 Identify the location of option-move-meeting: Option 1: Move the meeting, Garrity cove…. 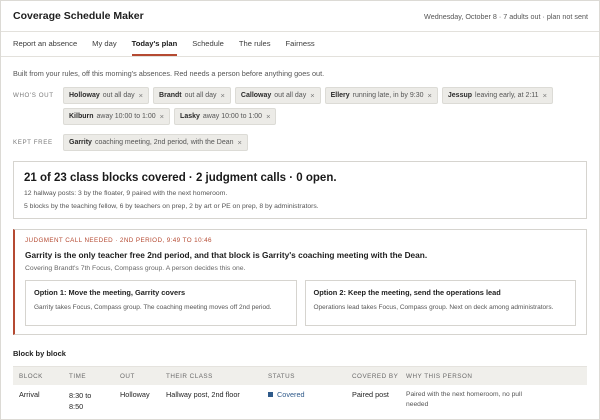
(161, 303).